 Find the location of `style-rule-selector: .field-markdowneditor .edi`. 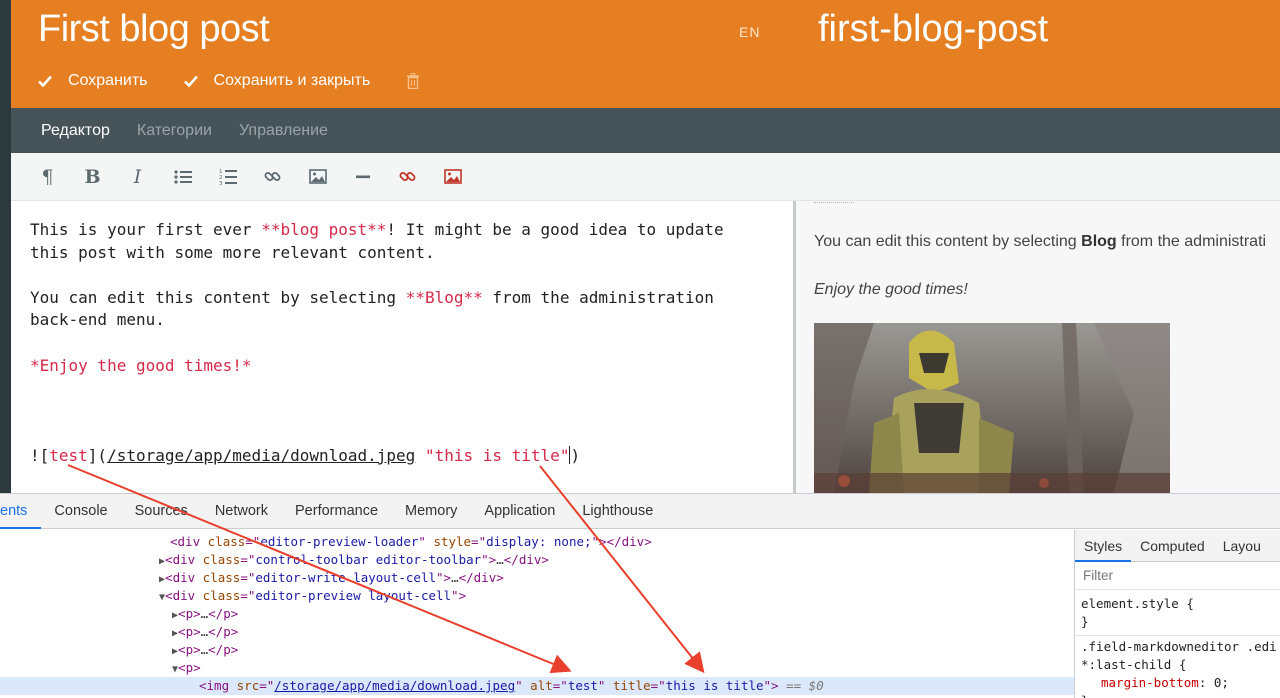

style-rule-selector: .field-markdowneditor .edi is located at coordinates (1179, 646).